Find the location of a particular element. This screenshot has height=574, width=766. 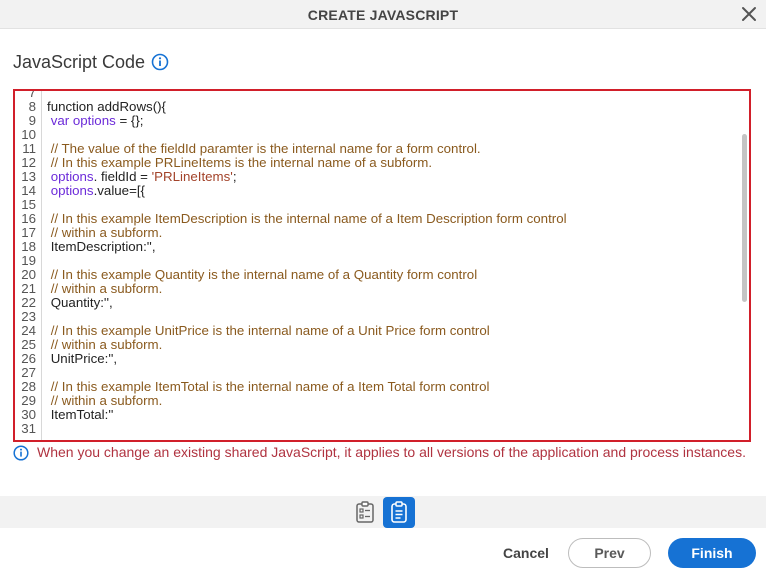

line-number: 10 is located at coordinates (28, 134).